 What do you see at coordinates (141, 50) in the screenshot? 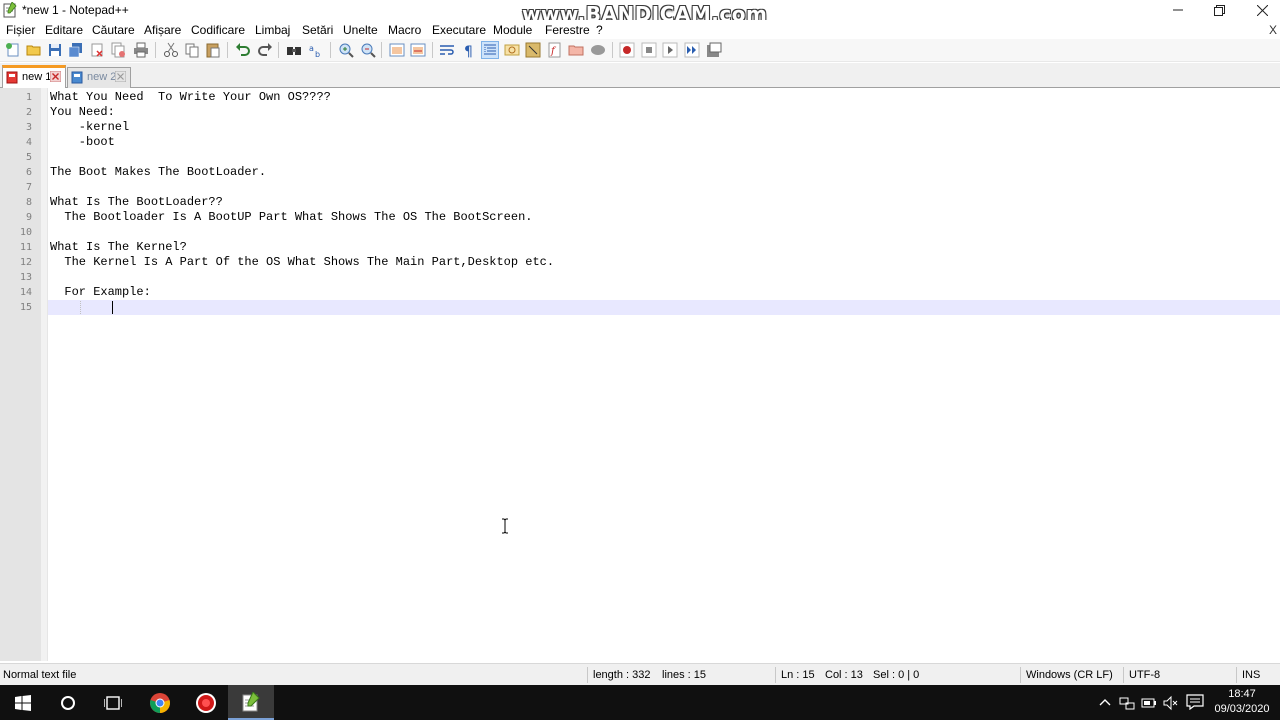
I see `print-icon` at bounding box center [141, 50].